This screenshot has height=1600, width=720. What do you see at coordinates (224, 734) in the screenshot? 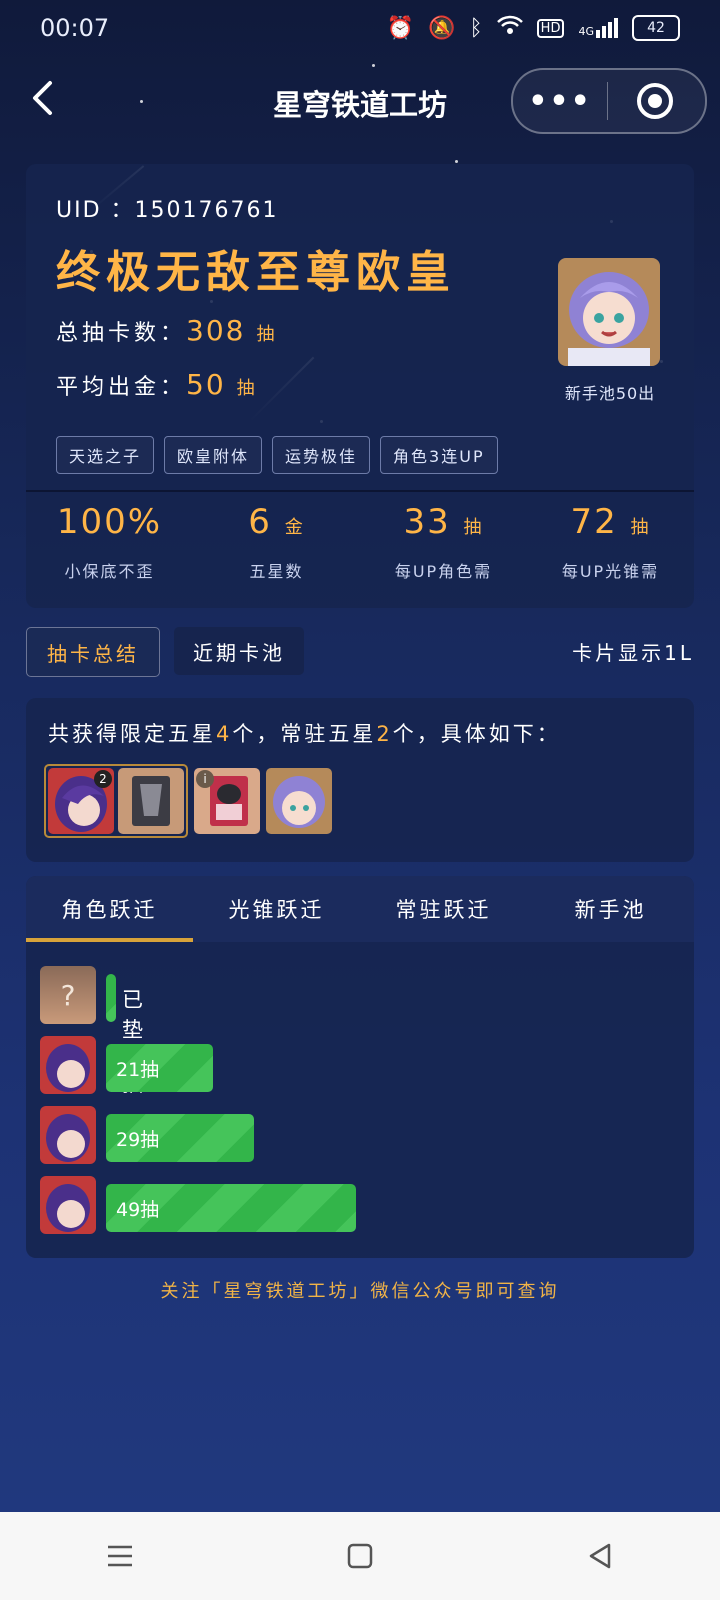
I see `limited-count: 4` at bounding box center [224, 734].